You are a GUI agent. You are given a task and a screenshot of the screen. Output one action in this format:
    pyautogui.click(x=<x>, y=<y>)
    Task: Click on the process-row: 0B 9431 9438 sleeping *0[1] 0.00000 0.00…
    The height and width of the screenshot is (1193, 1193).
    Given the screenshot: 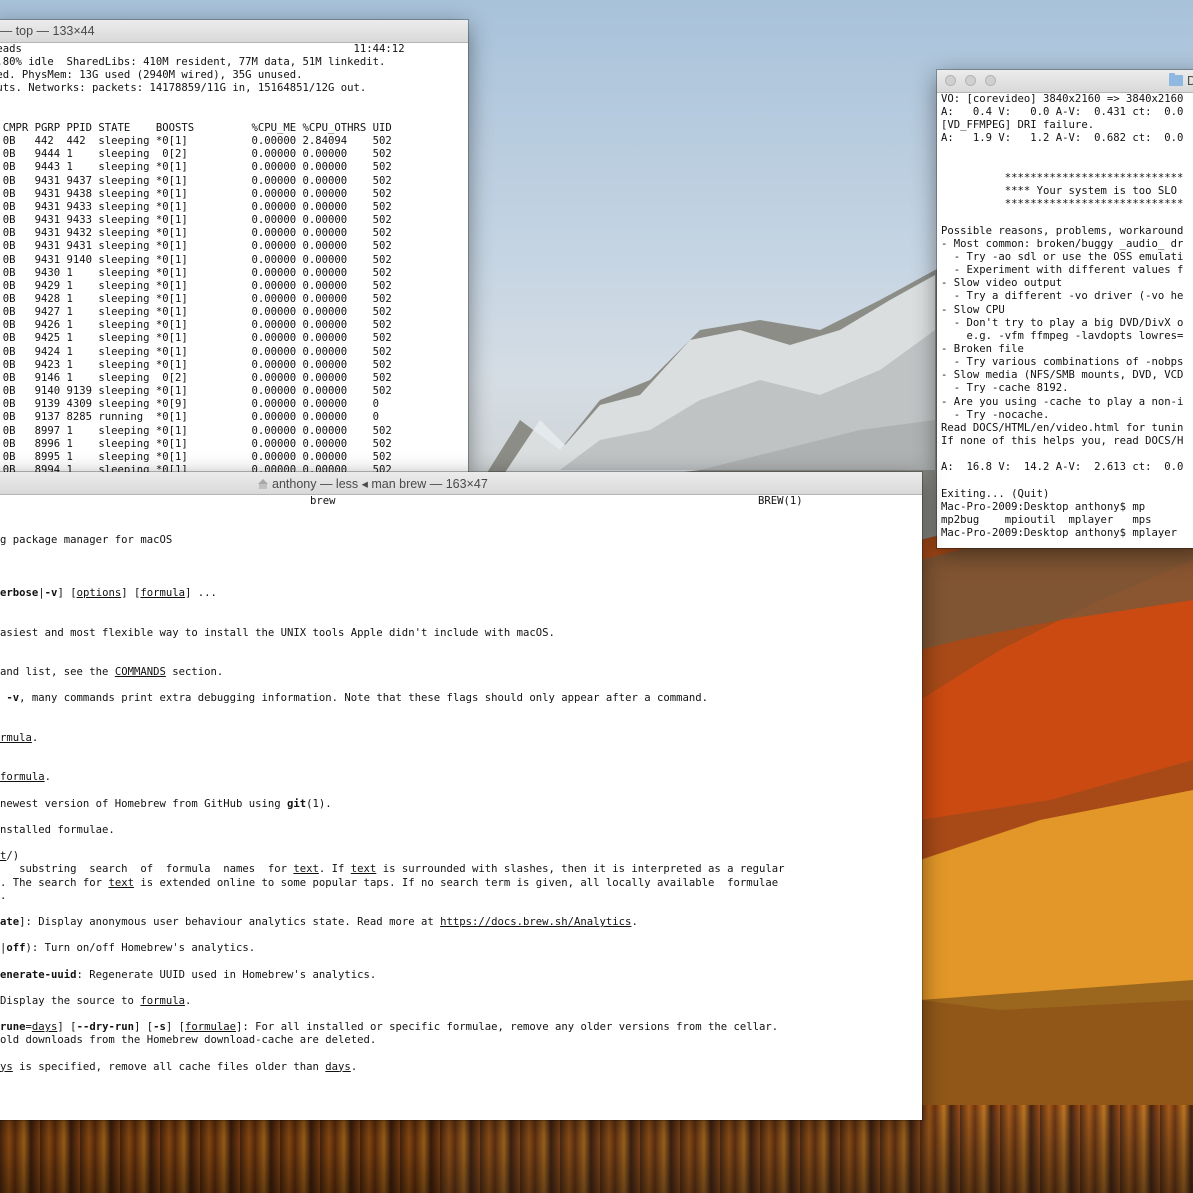 What is the action you would take?
    pyautogui.click(x=196, y=193)
    